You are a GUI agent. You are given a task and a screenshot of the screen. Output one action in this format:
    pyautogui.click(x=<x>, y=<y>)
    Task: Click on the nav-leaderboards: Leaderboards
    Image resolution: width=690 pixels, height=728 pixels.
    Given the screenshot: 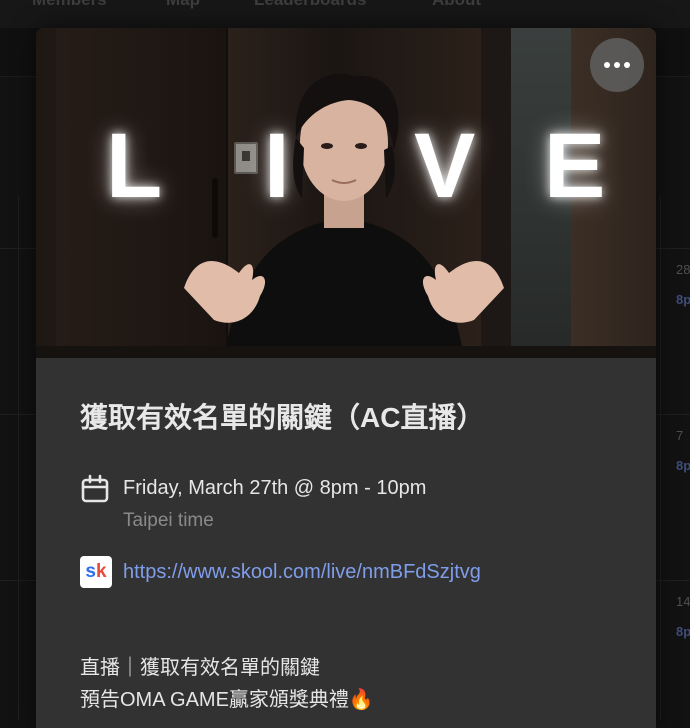 What is the action you would take?
    pyautogui.click(x=310, y=5)
    